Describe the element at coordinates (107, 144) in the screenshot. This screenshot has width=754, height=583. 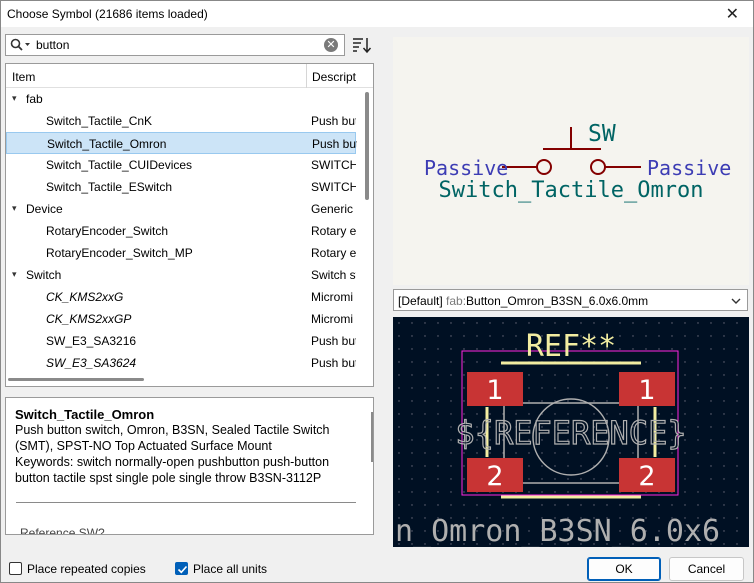
I see `tree-row-name: Switch_Tactile_Omron` at that location.